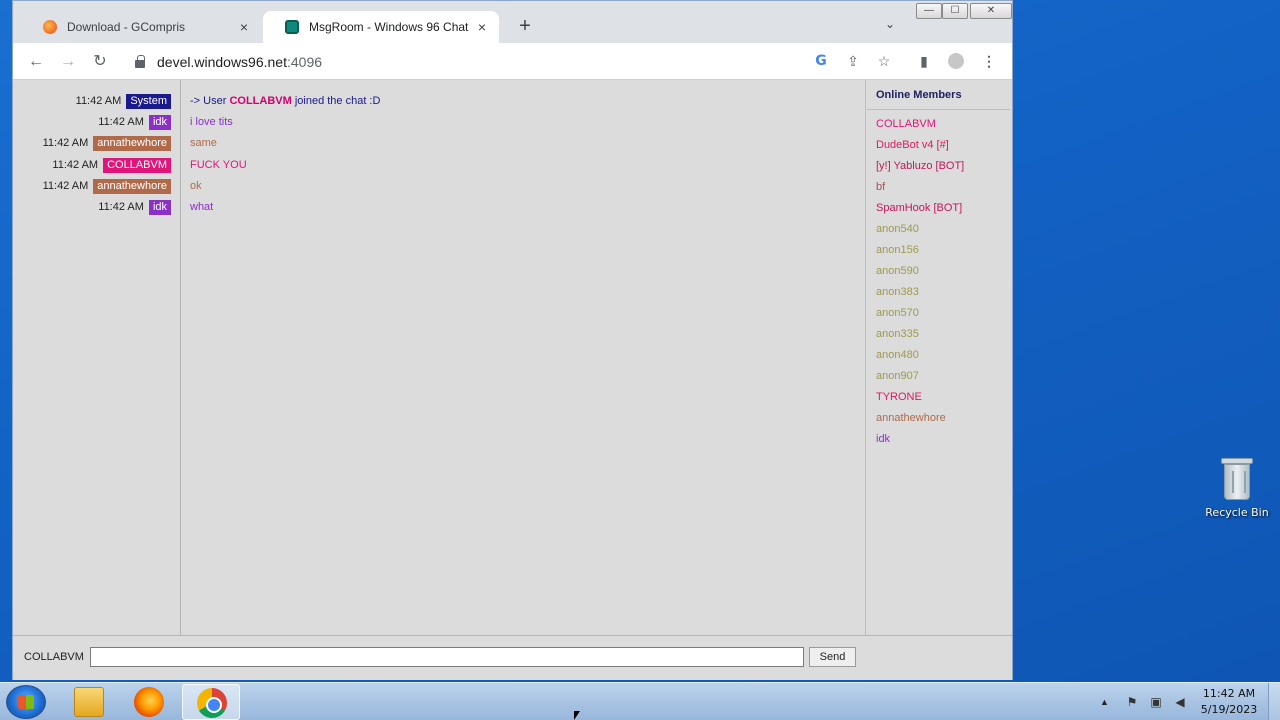 The height and width of the screenshot is (720, 1280). I want to click on message-input, so click(447, 657).